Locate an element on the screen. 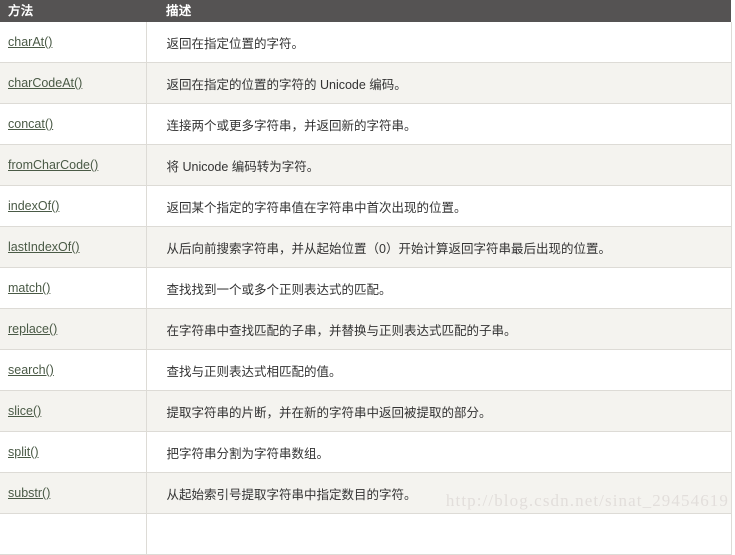  method-link: fromCharCode() is located at coordinates (53, 165).